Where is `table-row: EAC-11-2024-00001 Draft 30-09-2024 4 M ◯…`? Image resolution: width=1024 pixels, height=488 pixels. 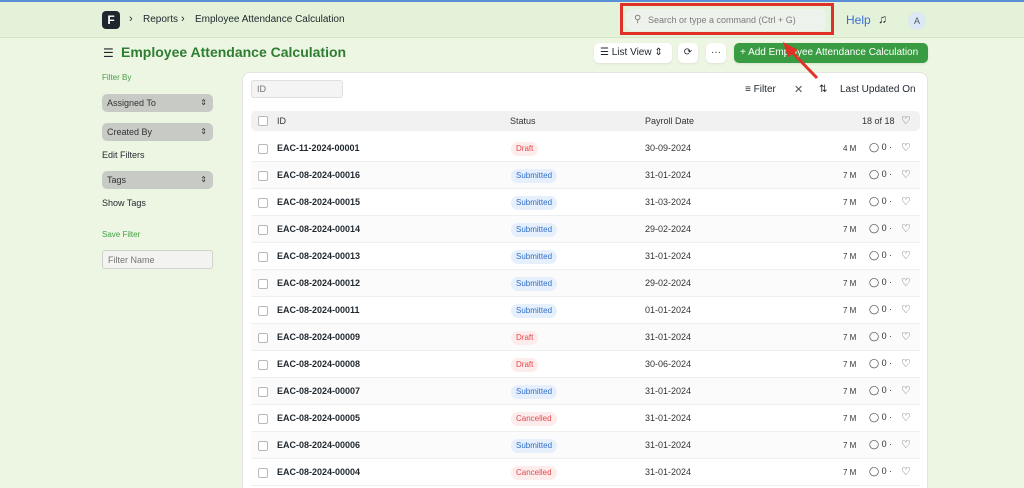
table-row: EAC-11-2024-00001 Draft 30-09-2024 4 M ◯… is located at coordinates (585, 148).